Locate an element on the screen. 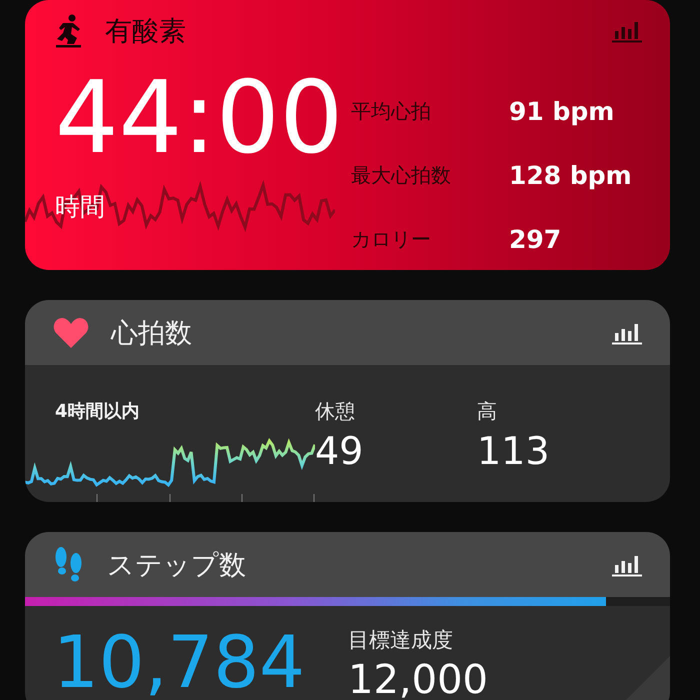  stat-label: 最大心拍数 is located at coordinates (401, 175).